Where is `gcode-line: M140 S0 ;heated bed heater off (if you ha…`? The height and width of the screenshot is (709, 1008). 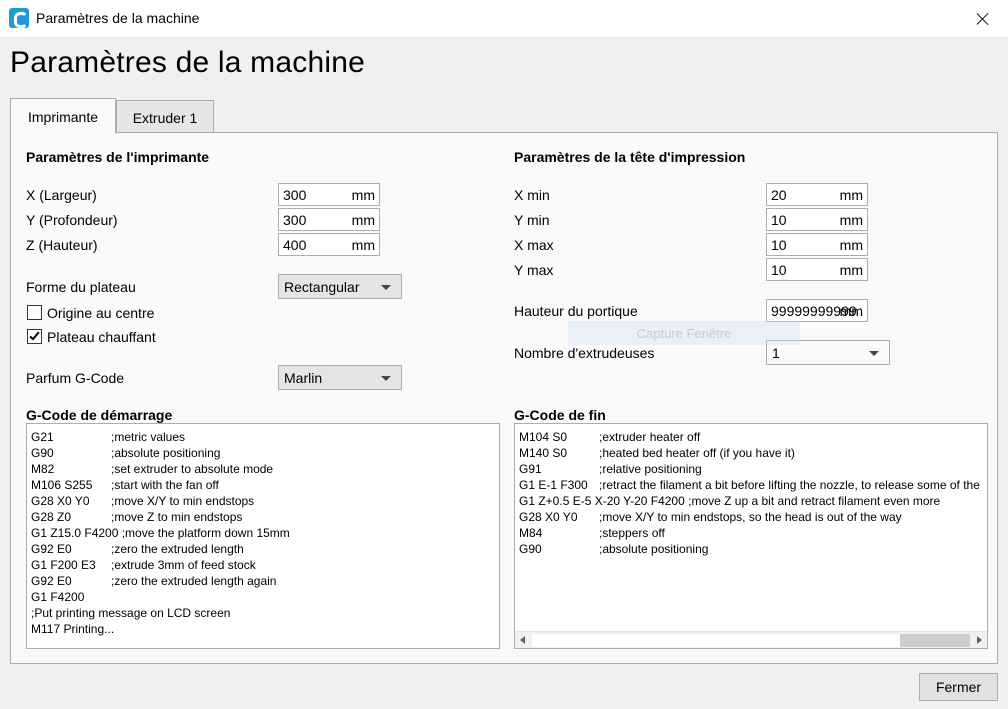
gcode-line: M140 S0 ;heated bed heater off (if you ha… is located at coordinates (657, 453).